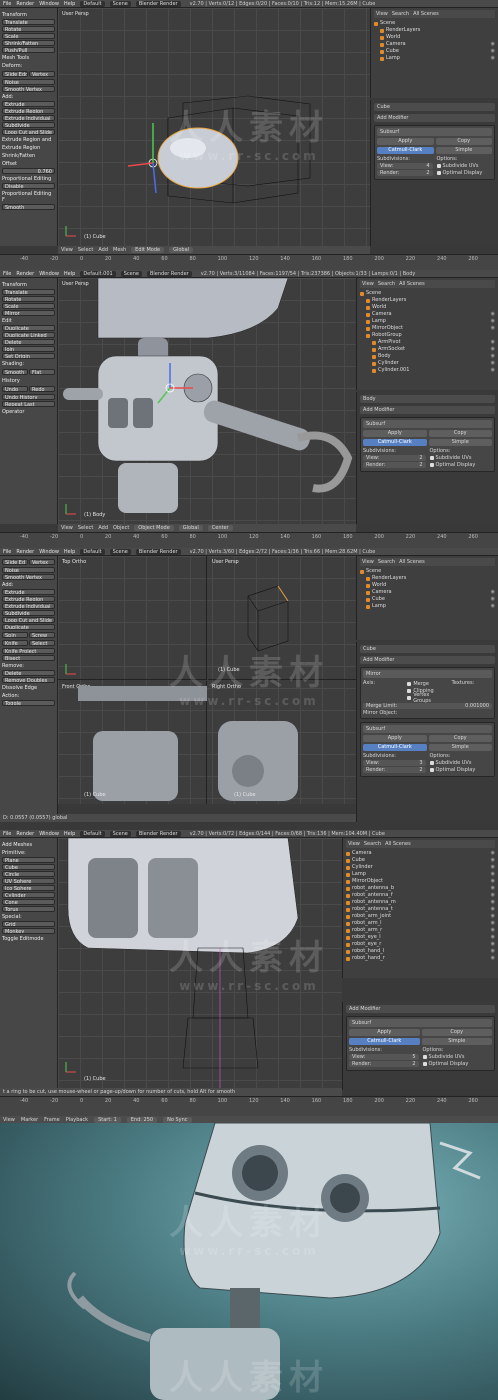 The width and height of the screenshot is (498, 1400). Describe the element at coordinates (427, 356) in the screenshot. I see `outliner-item: Body ◉` at that location.